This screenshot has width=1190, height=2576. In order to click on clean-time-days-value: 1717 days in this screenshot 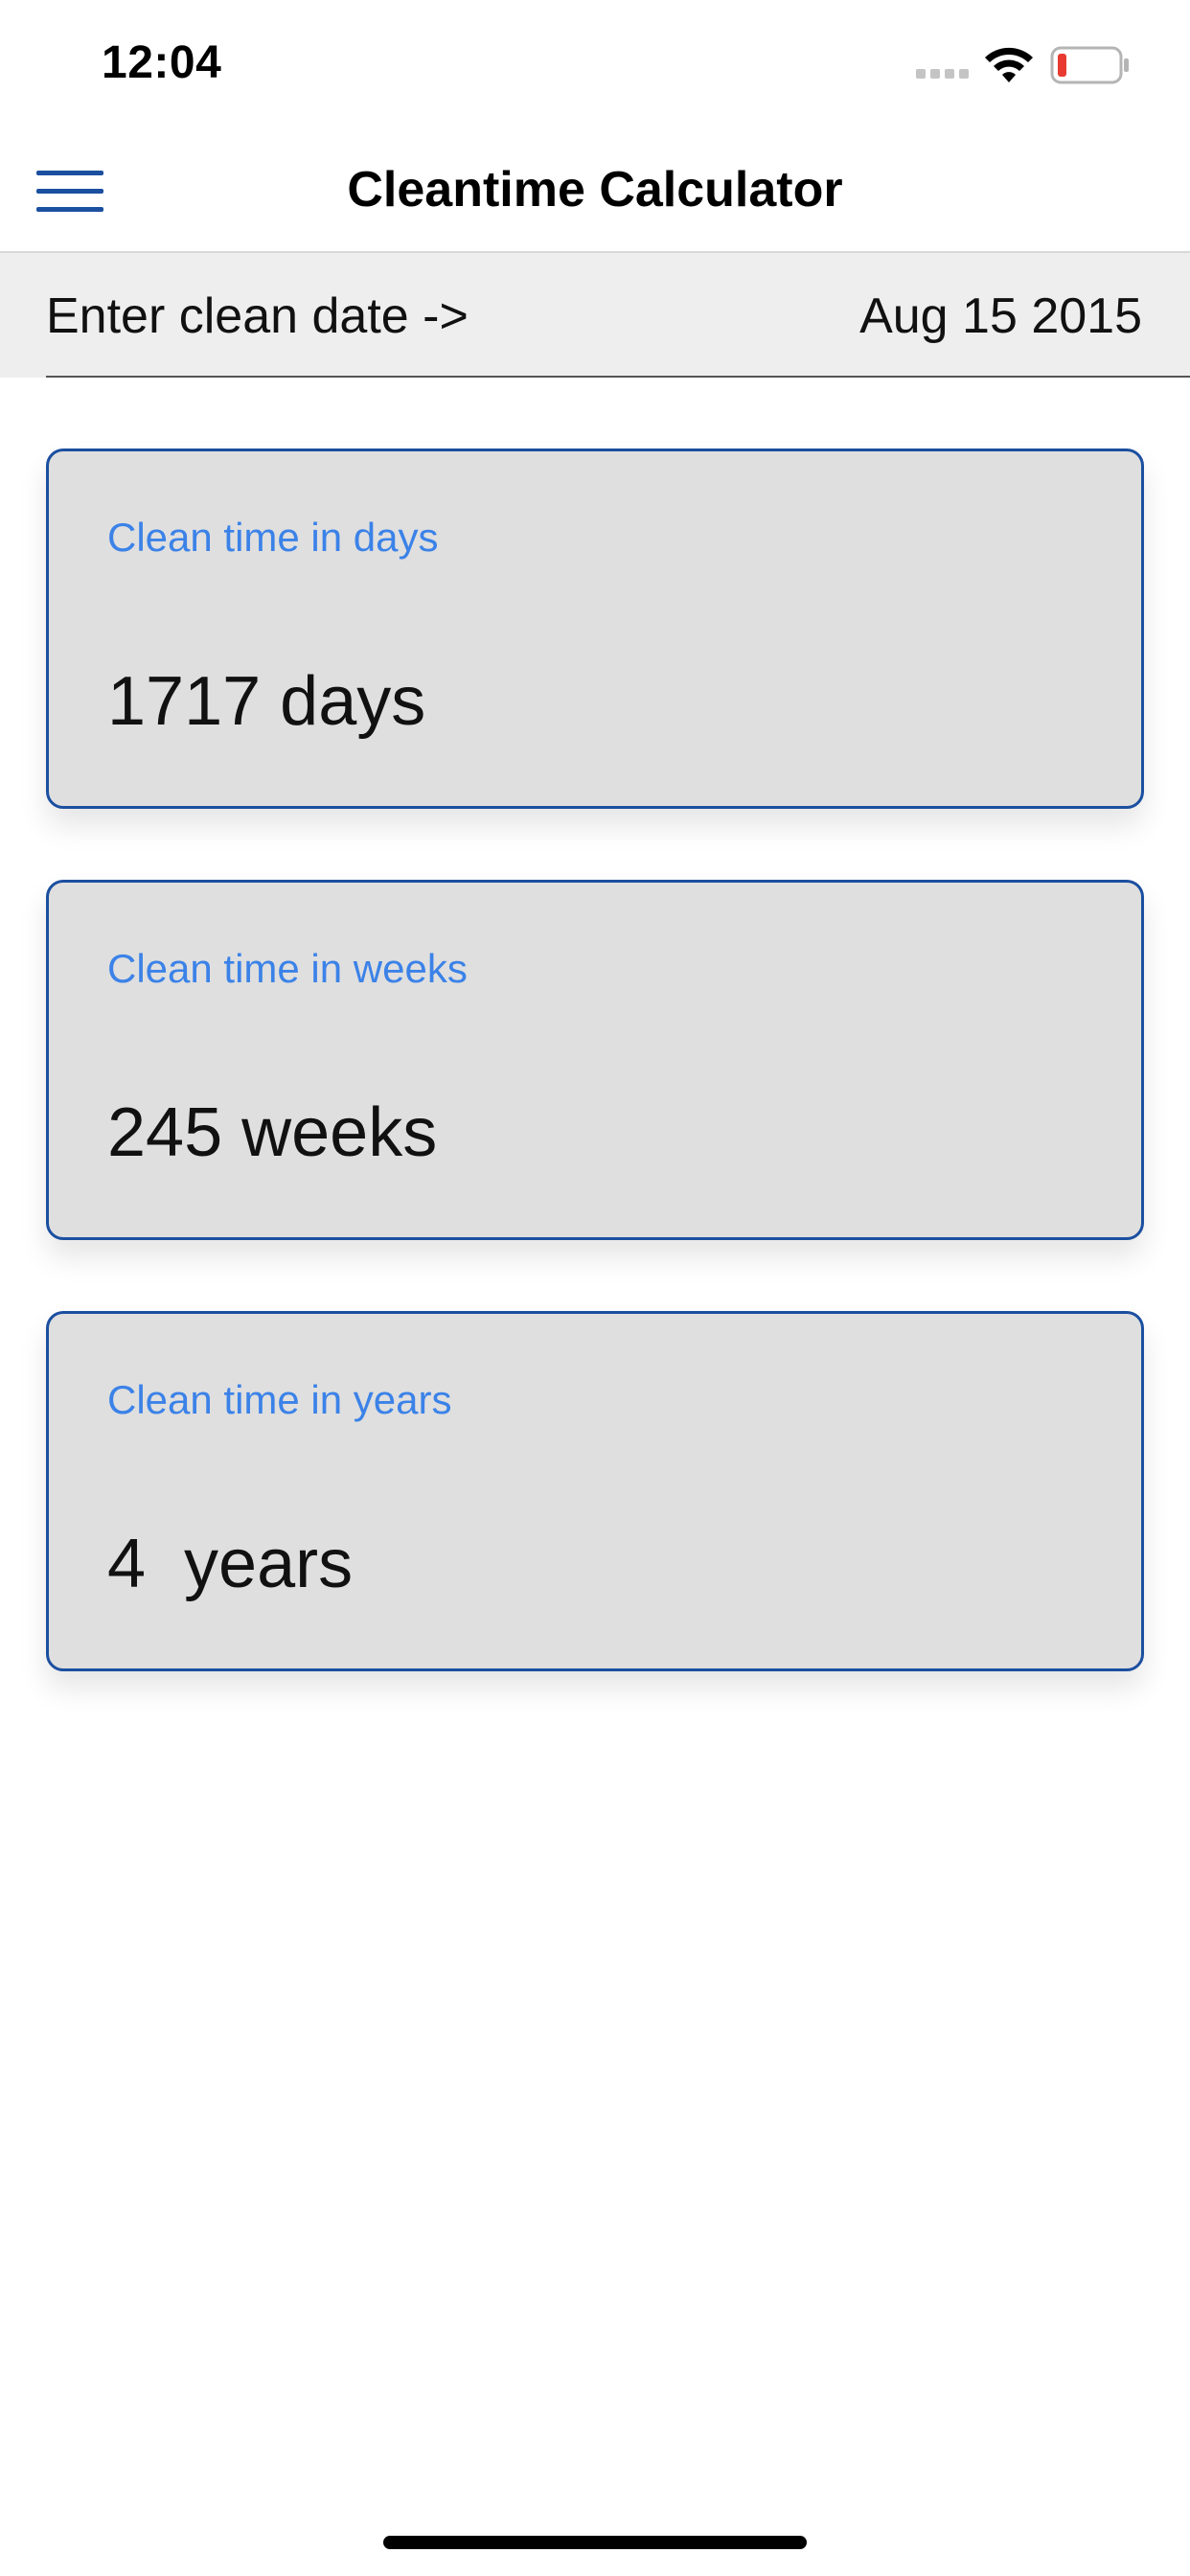, I will do `click(266, 701)`.